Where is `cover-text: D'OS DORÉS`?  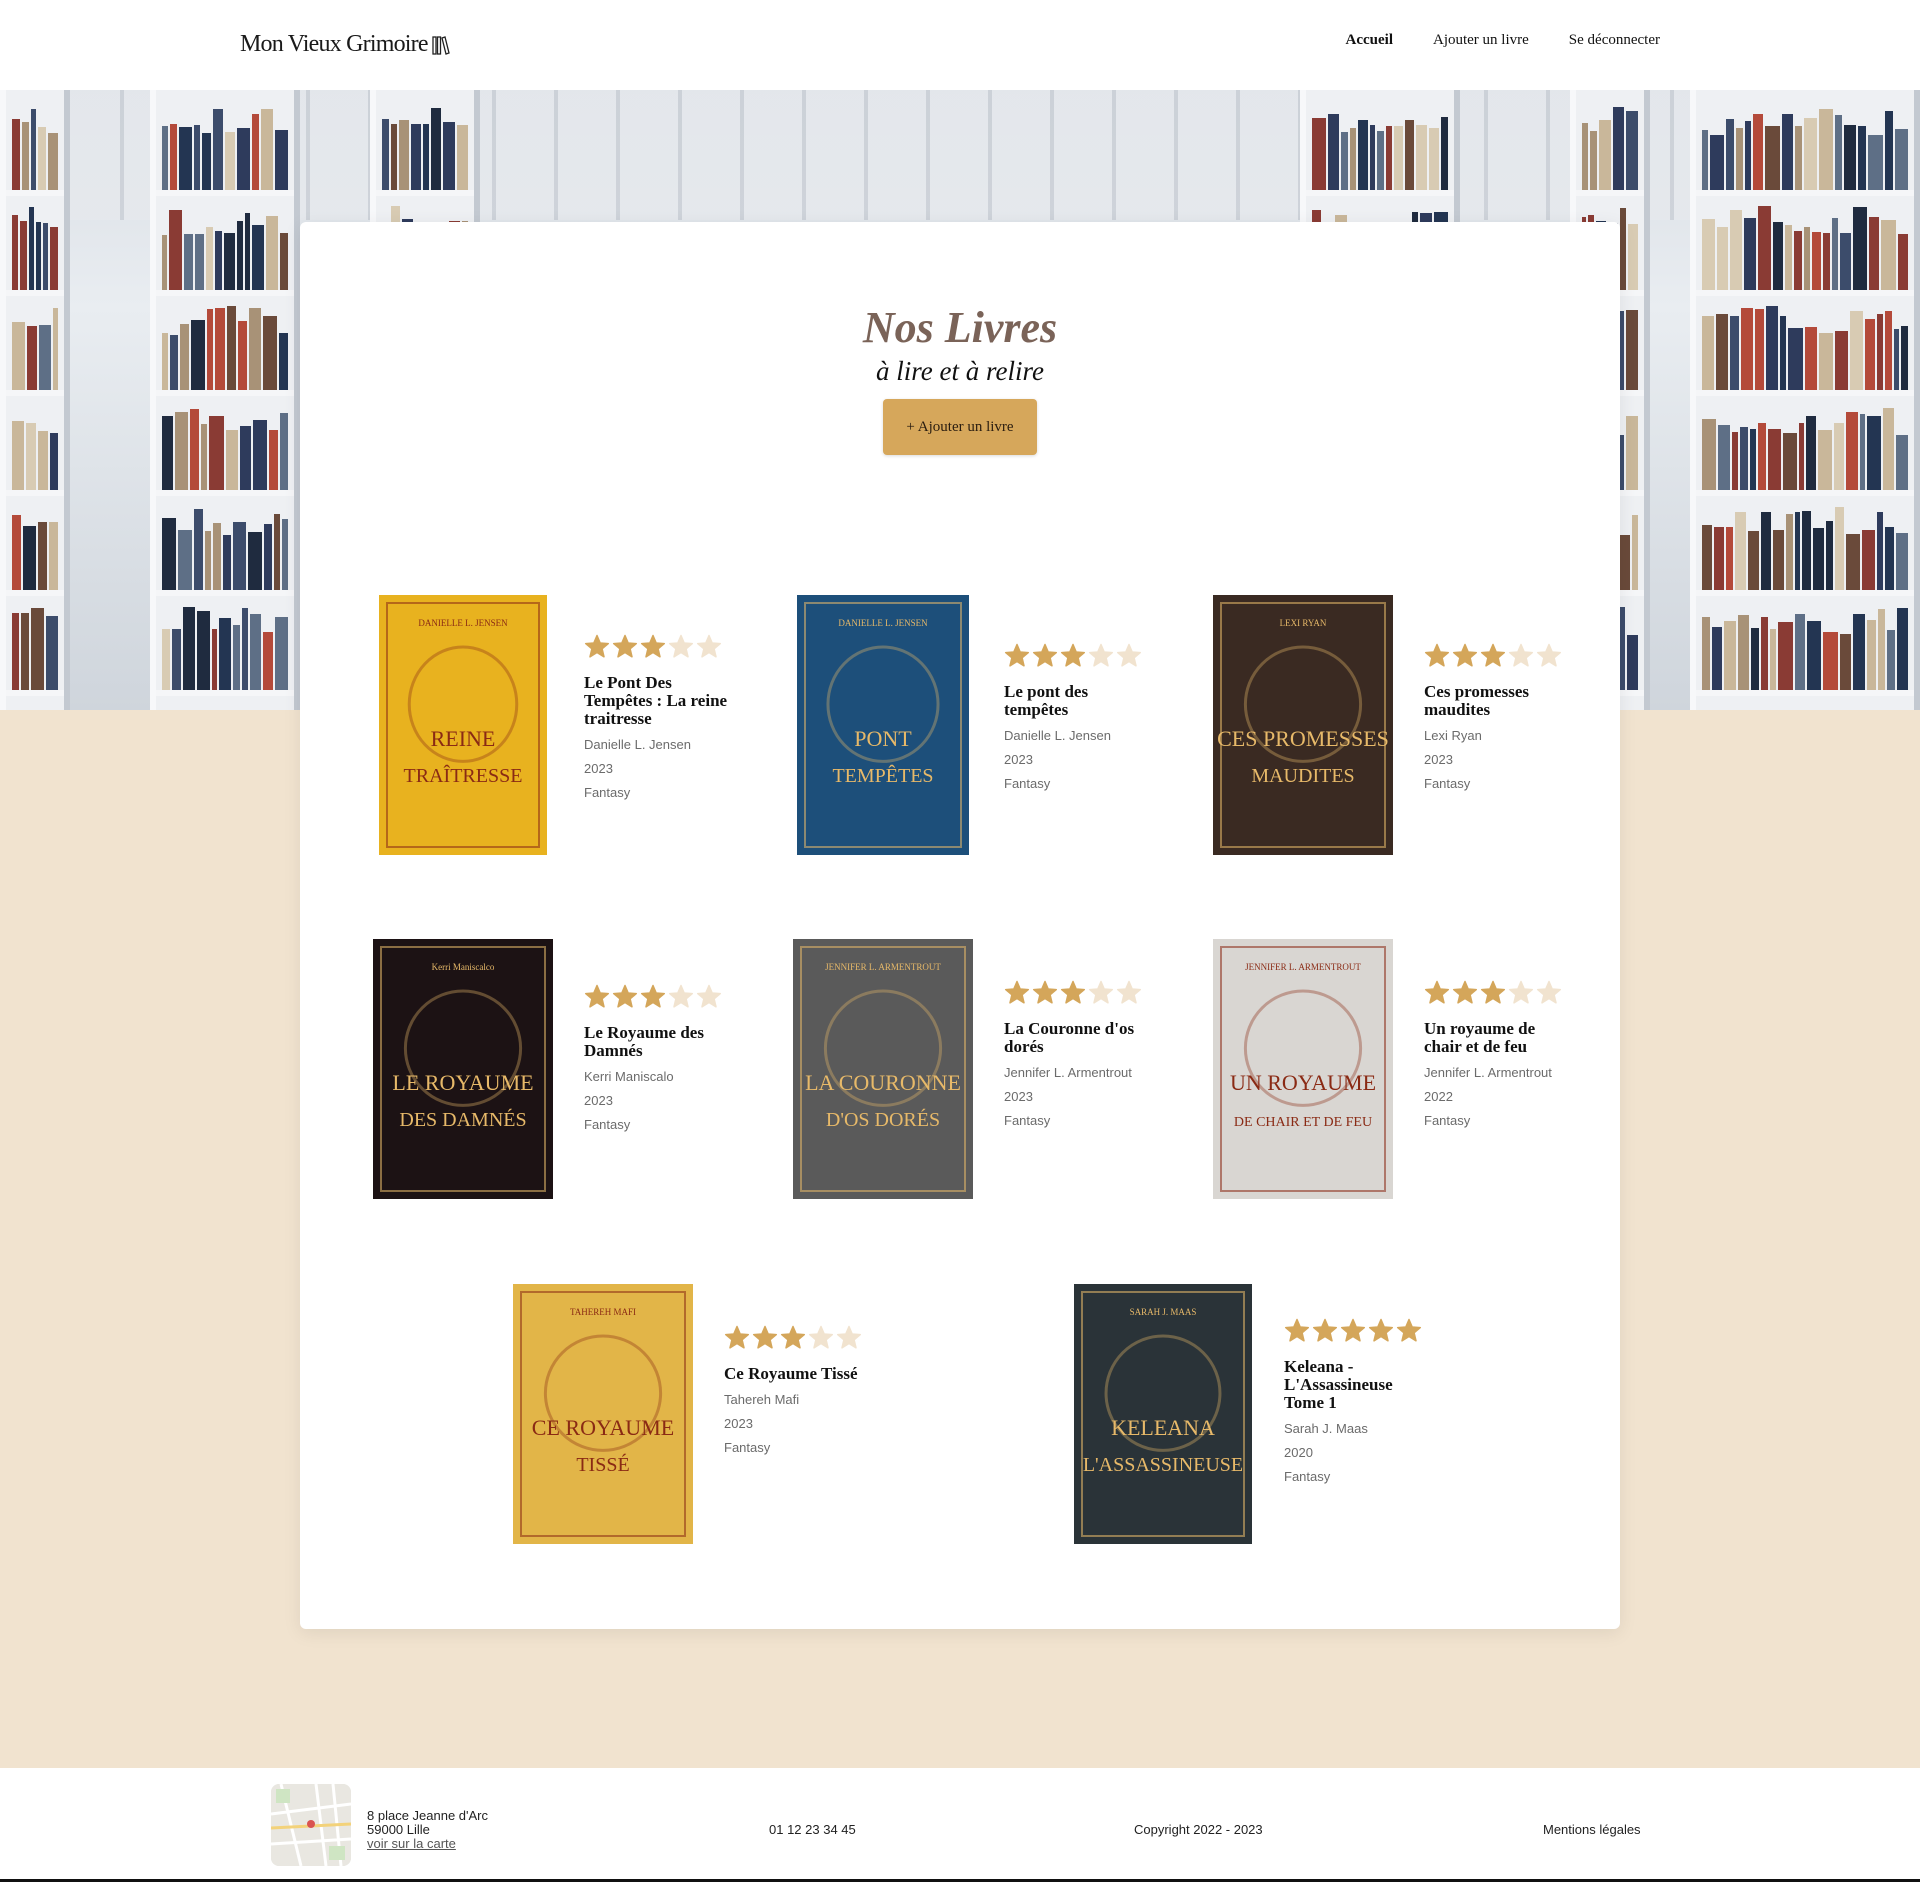 cover-text: D'OS DORÉS is located at coordinates (883, 1119).